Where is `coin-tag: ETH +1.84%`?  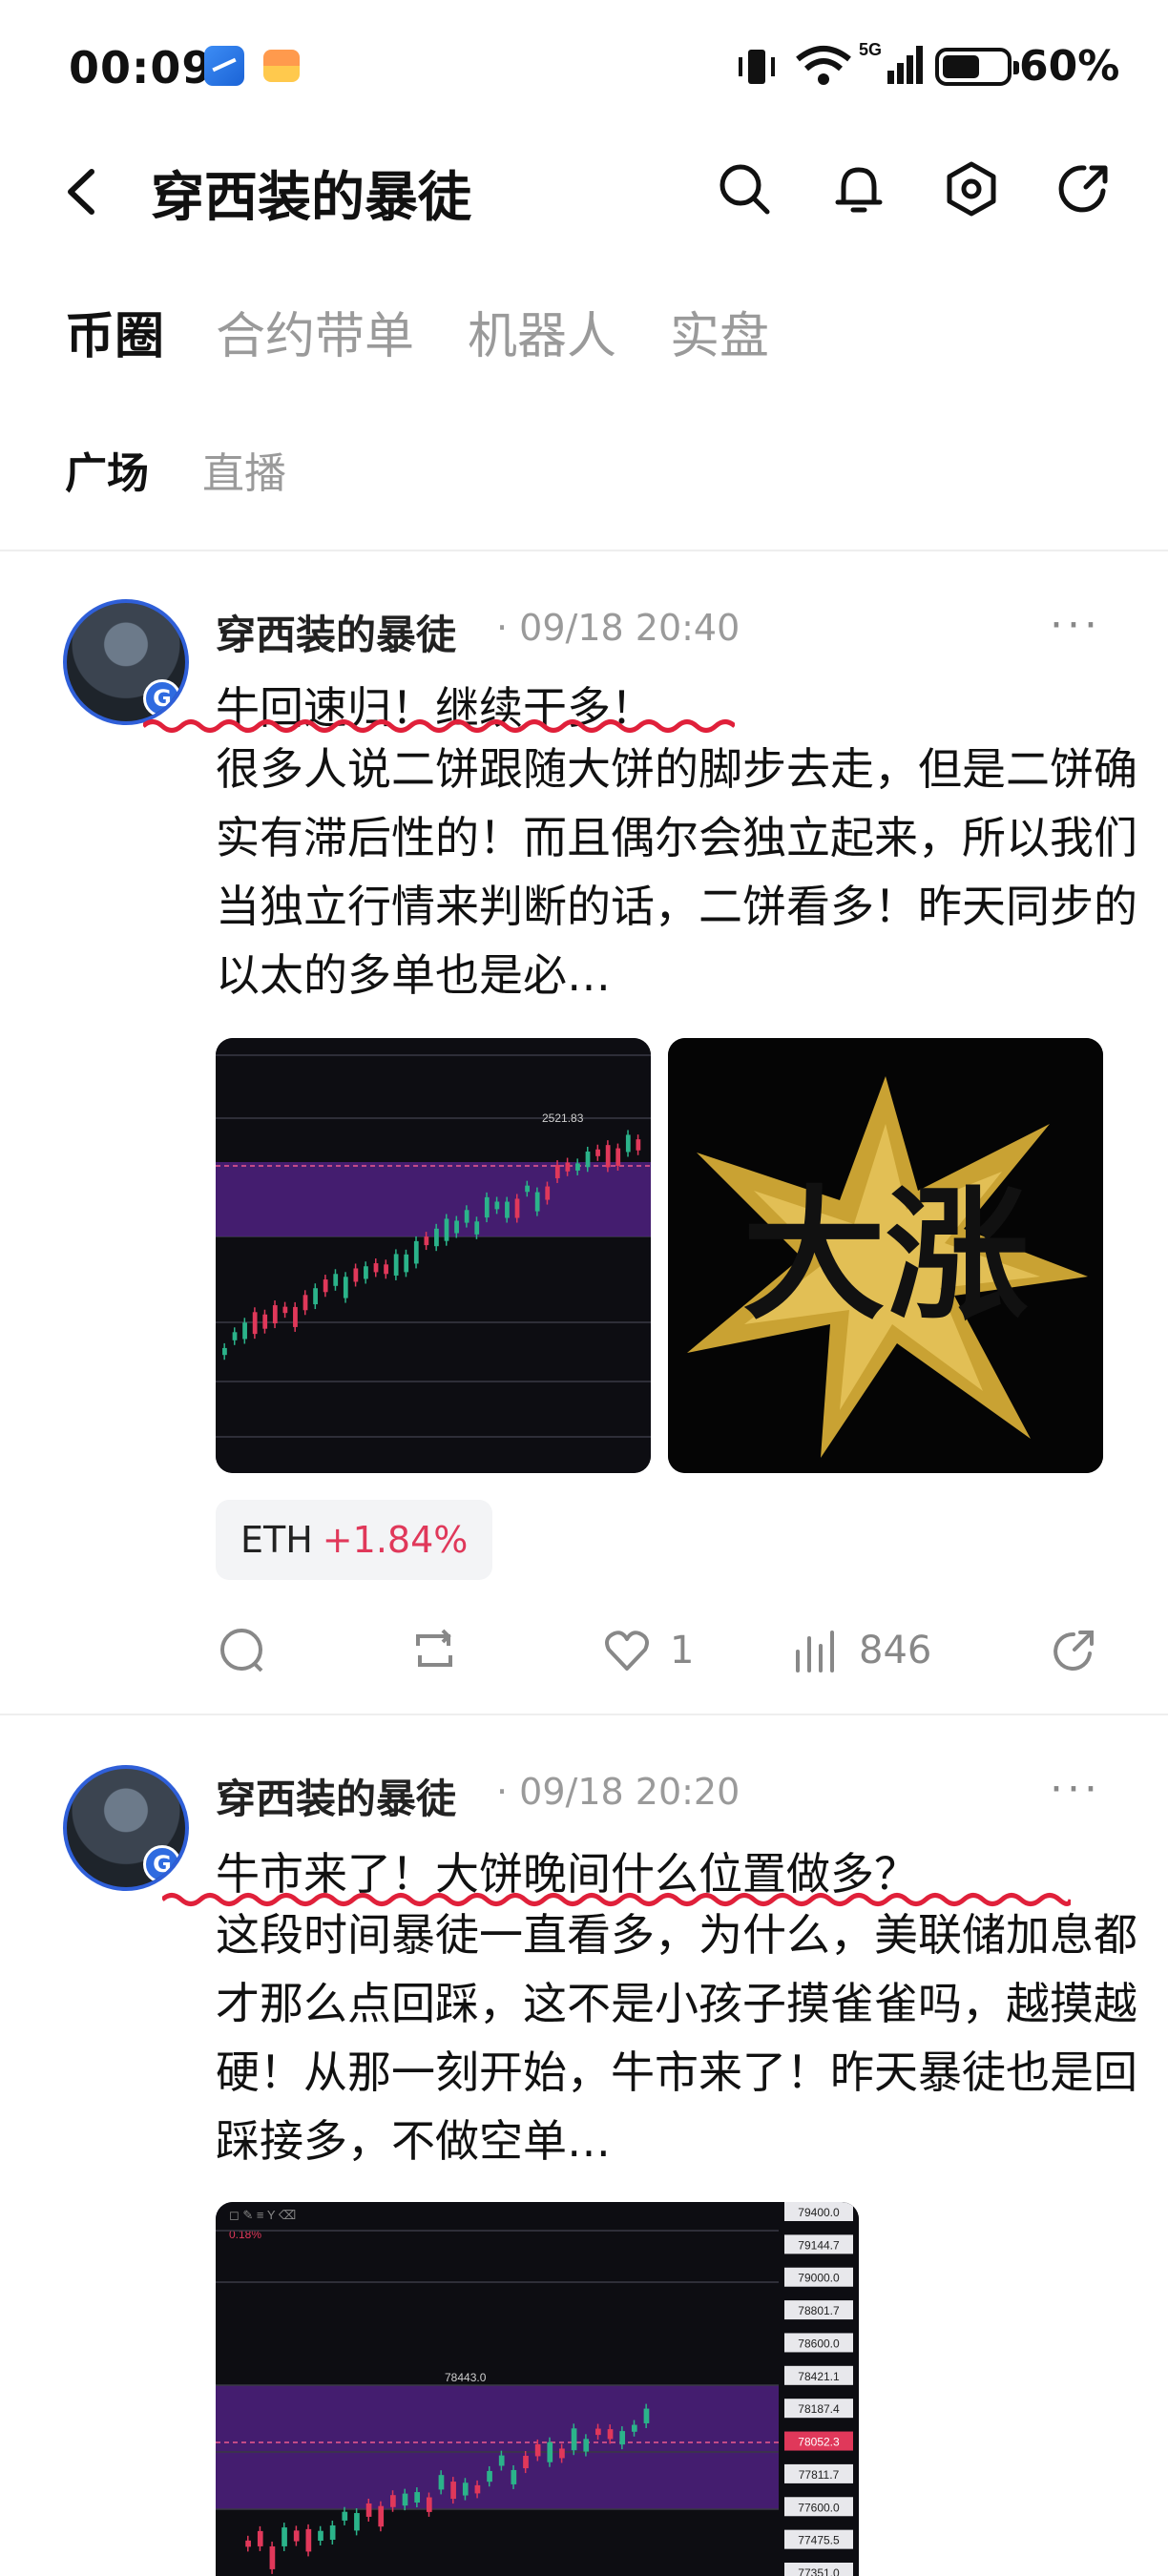 coin-tag: ETH +1.84% is located at coordinates (354, 1540).